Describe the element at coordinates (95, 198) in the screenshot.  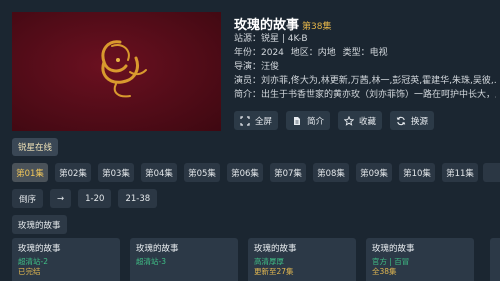
I see `range-1-20-button: 1-20` at that location.